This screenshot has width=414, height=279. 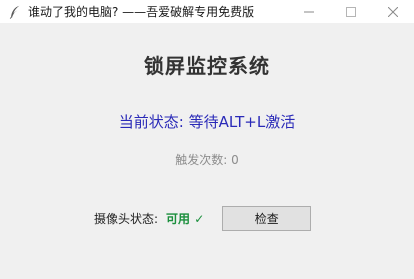 I want to click on feather-icon, so click(x=15, y=12).